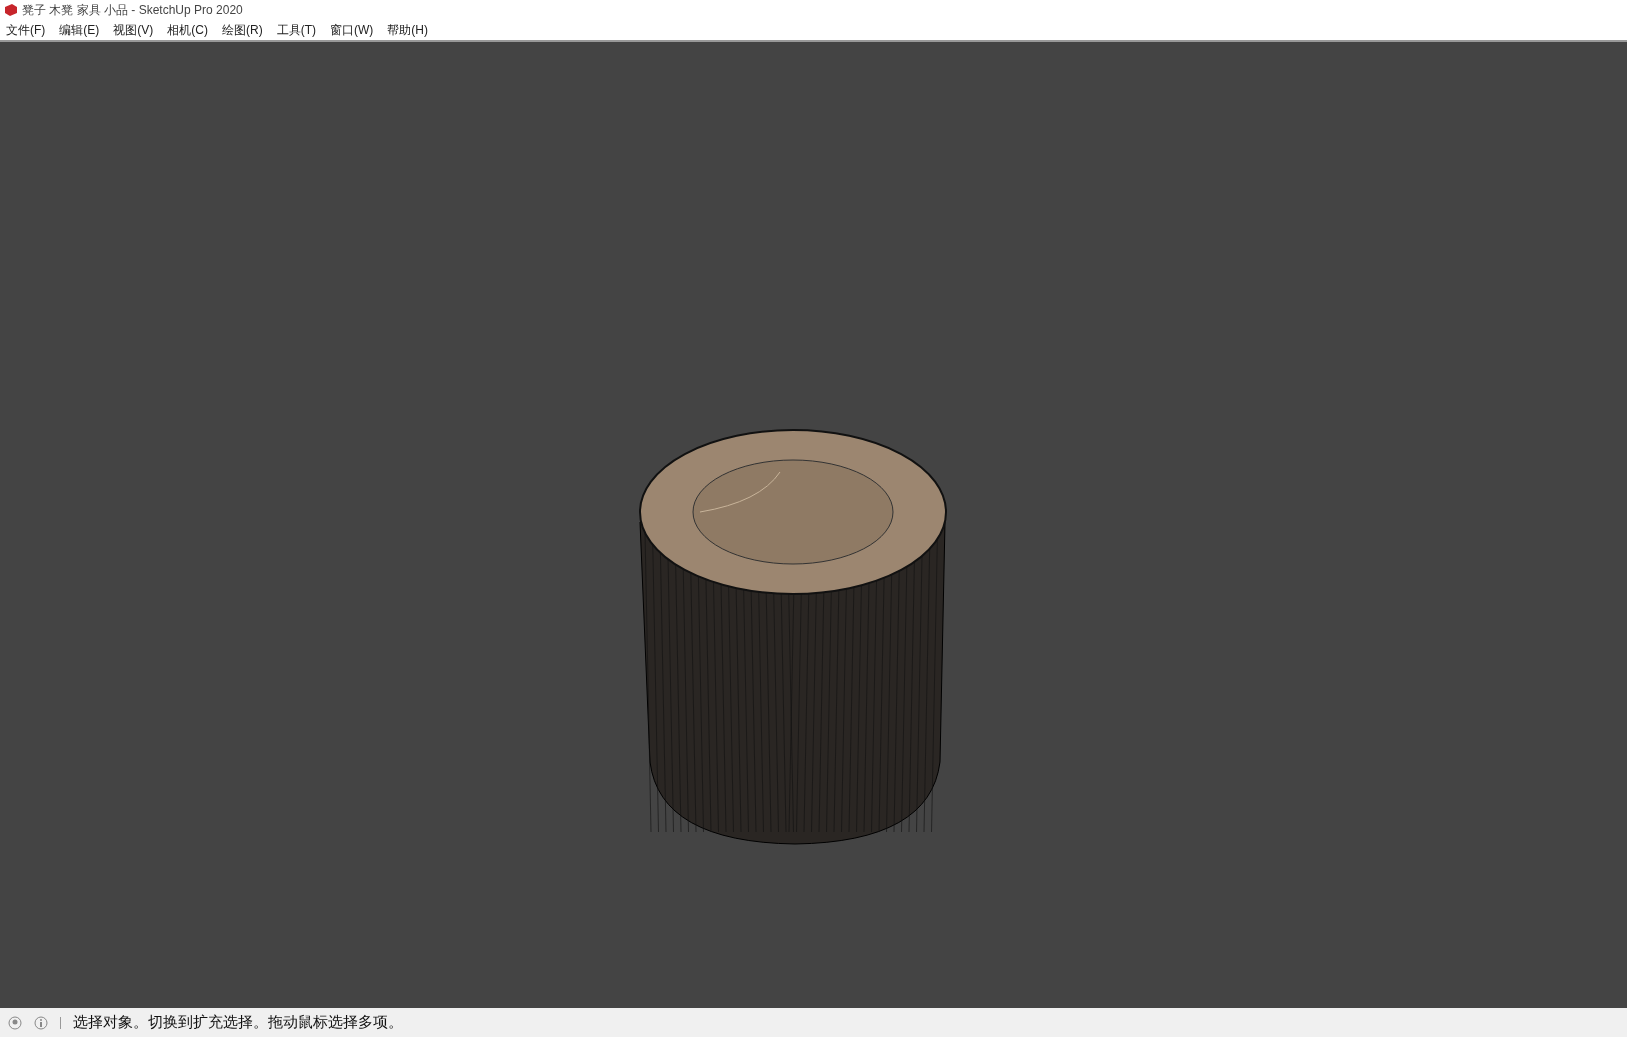 This screenshot has width=1627, height=1037. I want to click on menu-item: 帮助(H), so click(407, 30).